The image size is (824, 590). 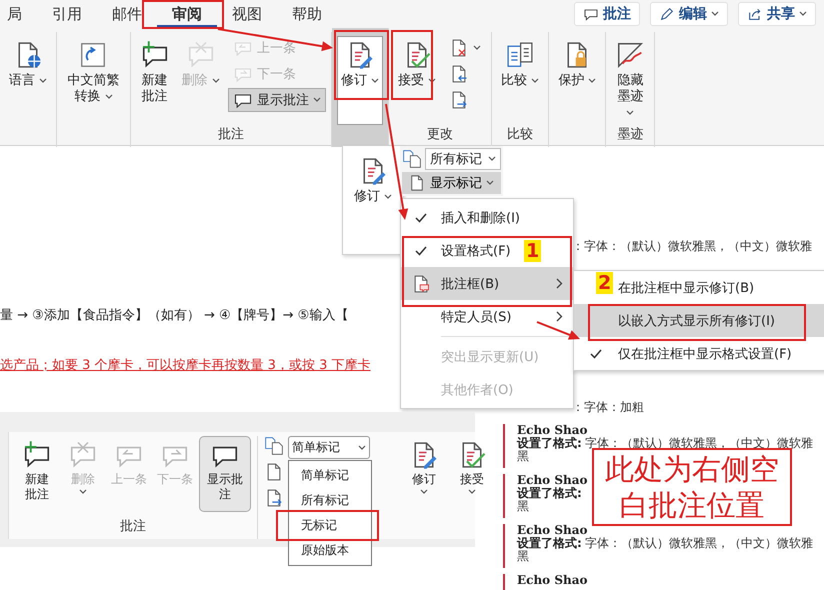 What do you see at coordinates (558, 330) in the screenshot?
I see `pointer-arrow` at bounding box center [558, 330].